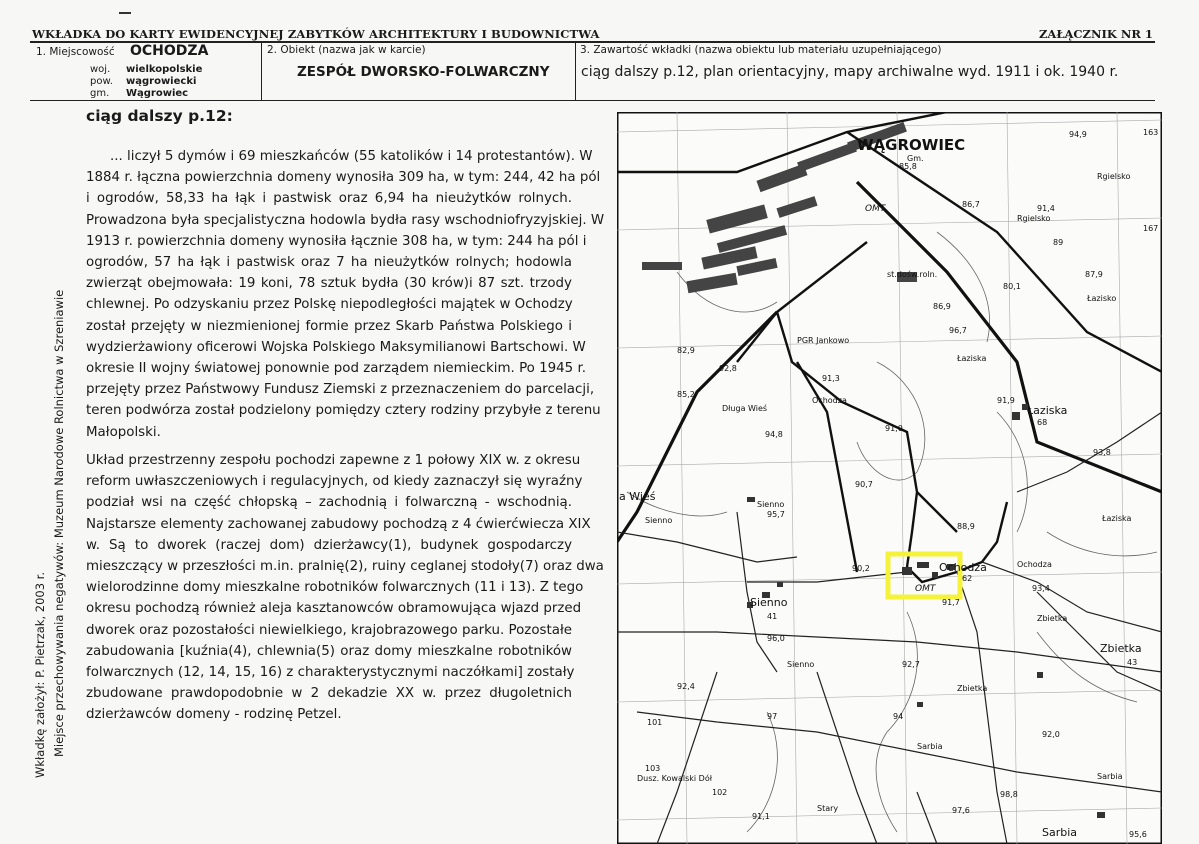  What do you see at coordinates (100, 69) in the screenshot?
I see `voivodeship-label: woj.` at bounding box center [100, 69].